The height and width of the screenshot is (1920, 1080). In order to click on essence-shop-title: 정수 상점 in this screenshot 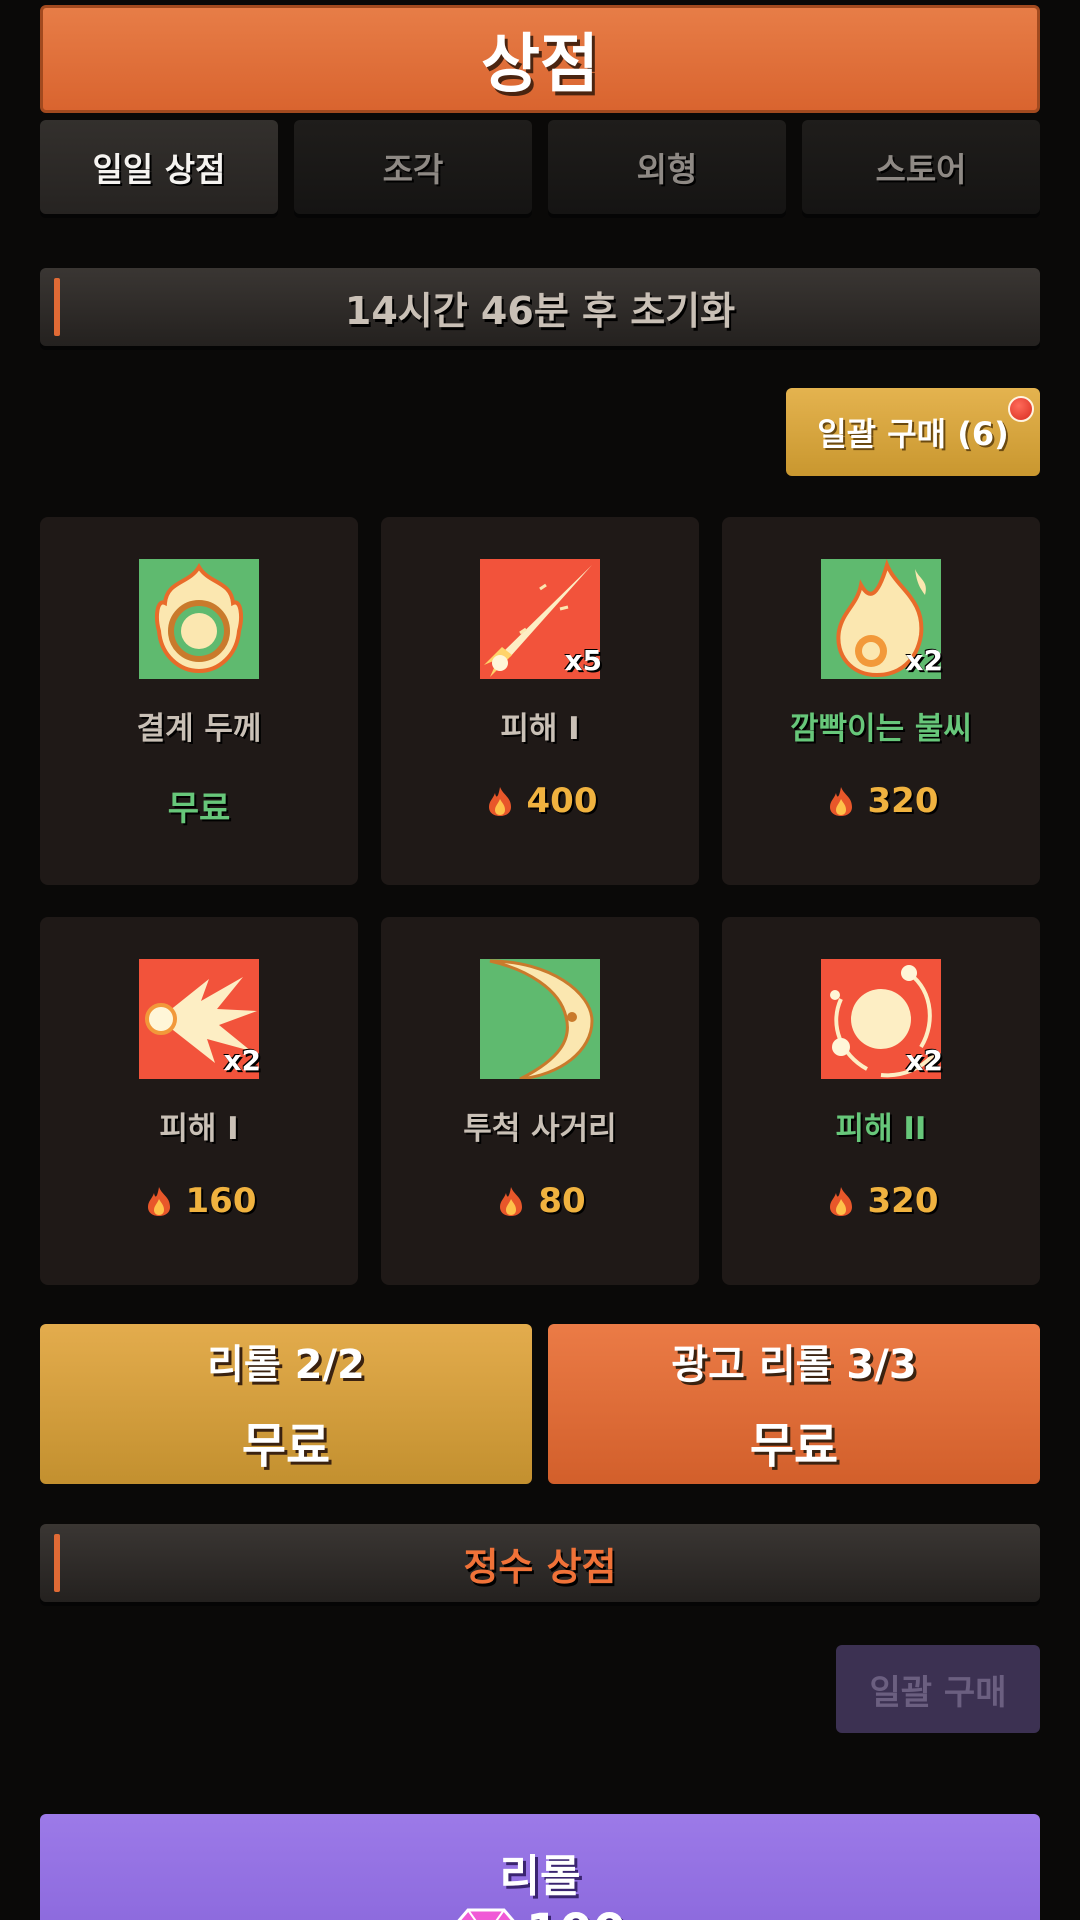, I will do `click(540, 1566)`.